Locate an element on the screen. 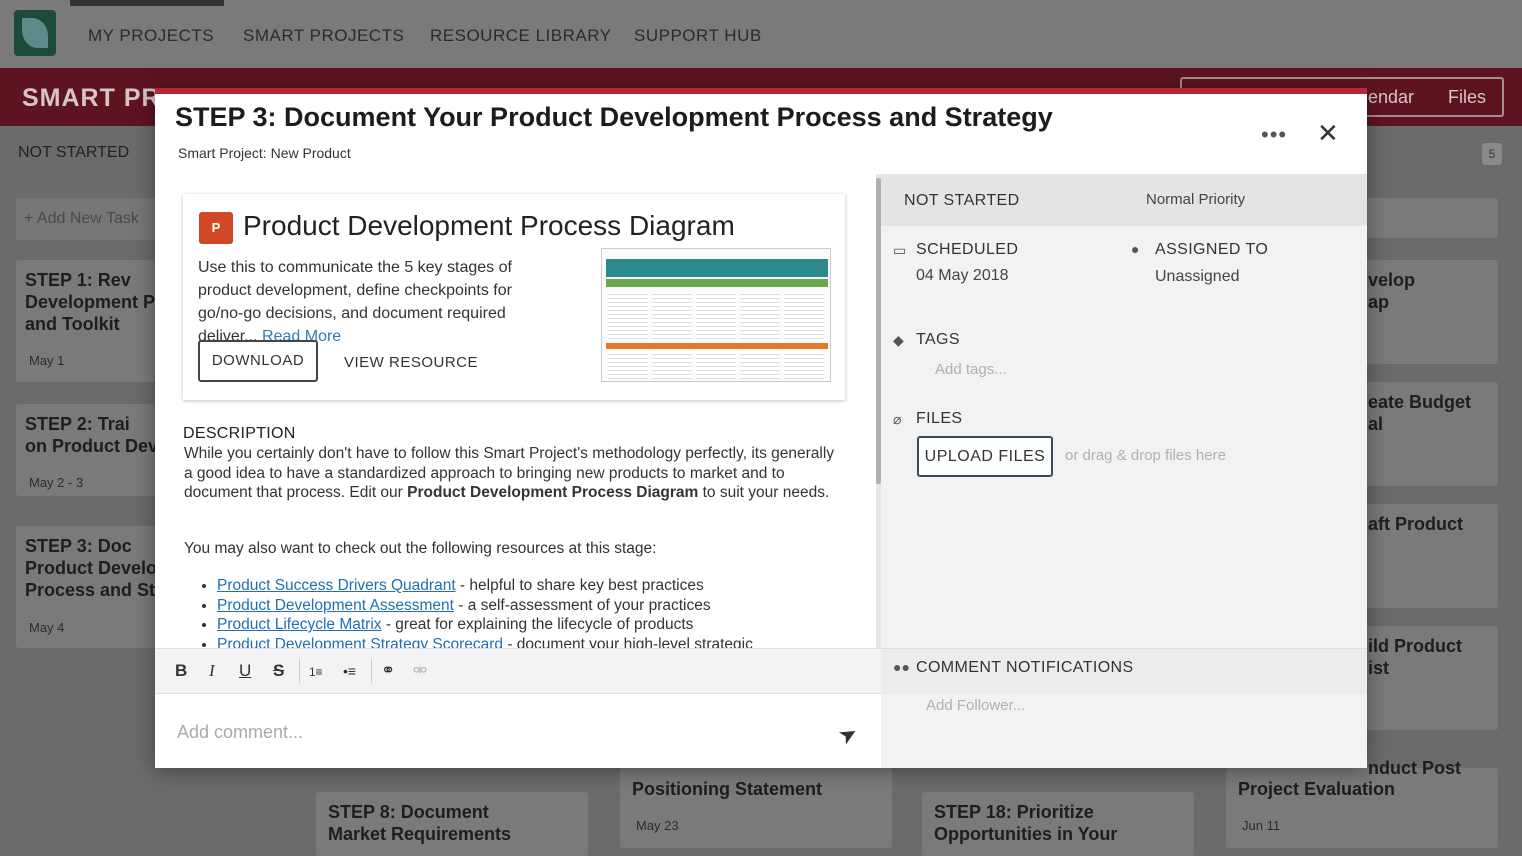  unordered-list-button: •≡ is located at coordinates (349, 671).